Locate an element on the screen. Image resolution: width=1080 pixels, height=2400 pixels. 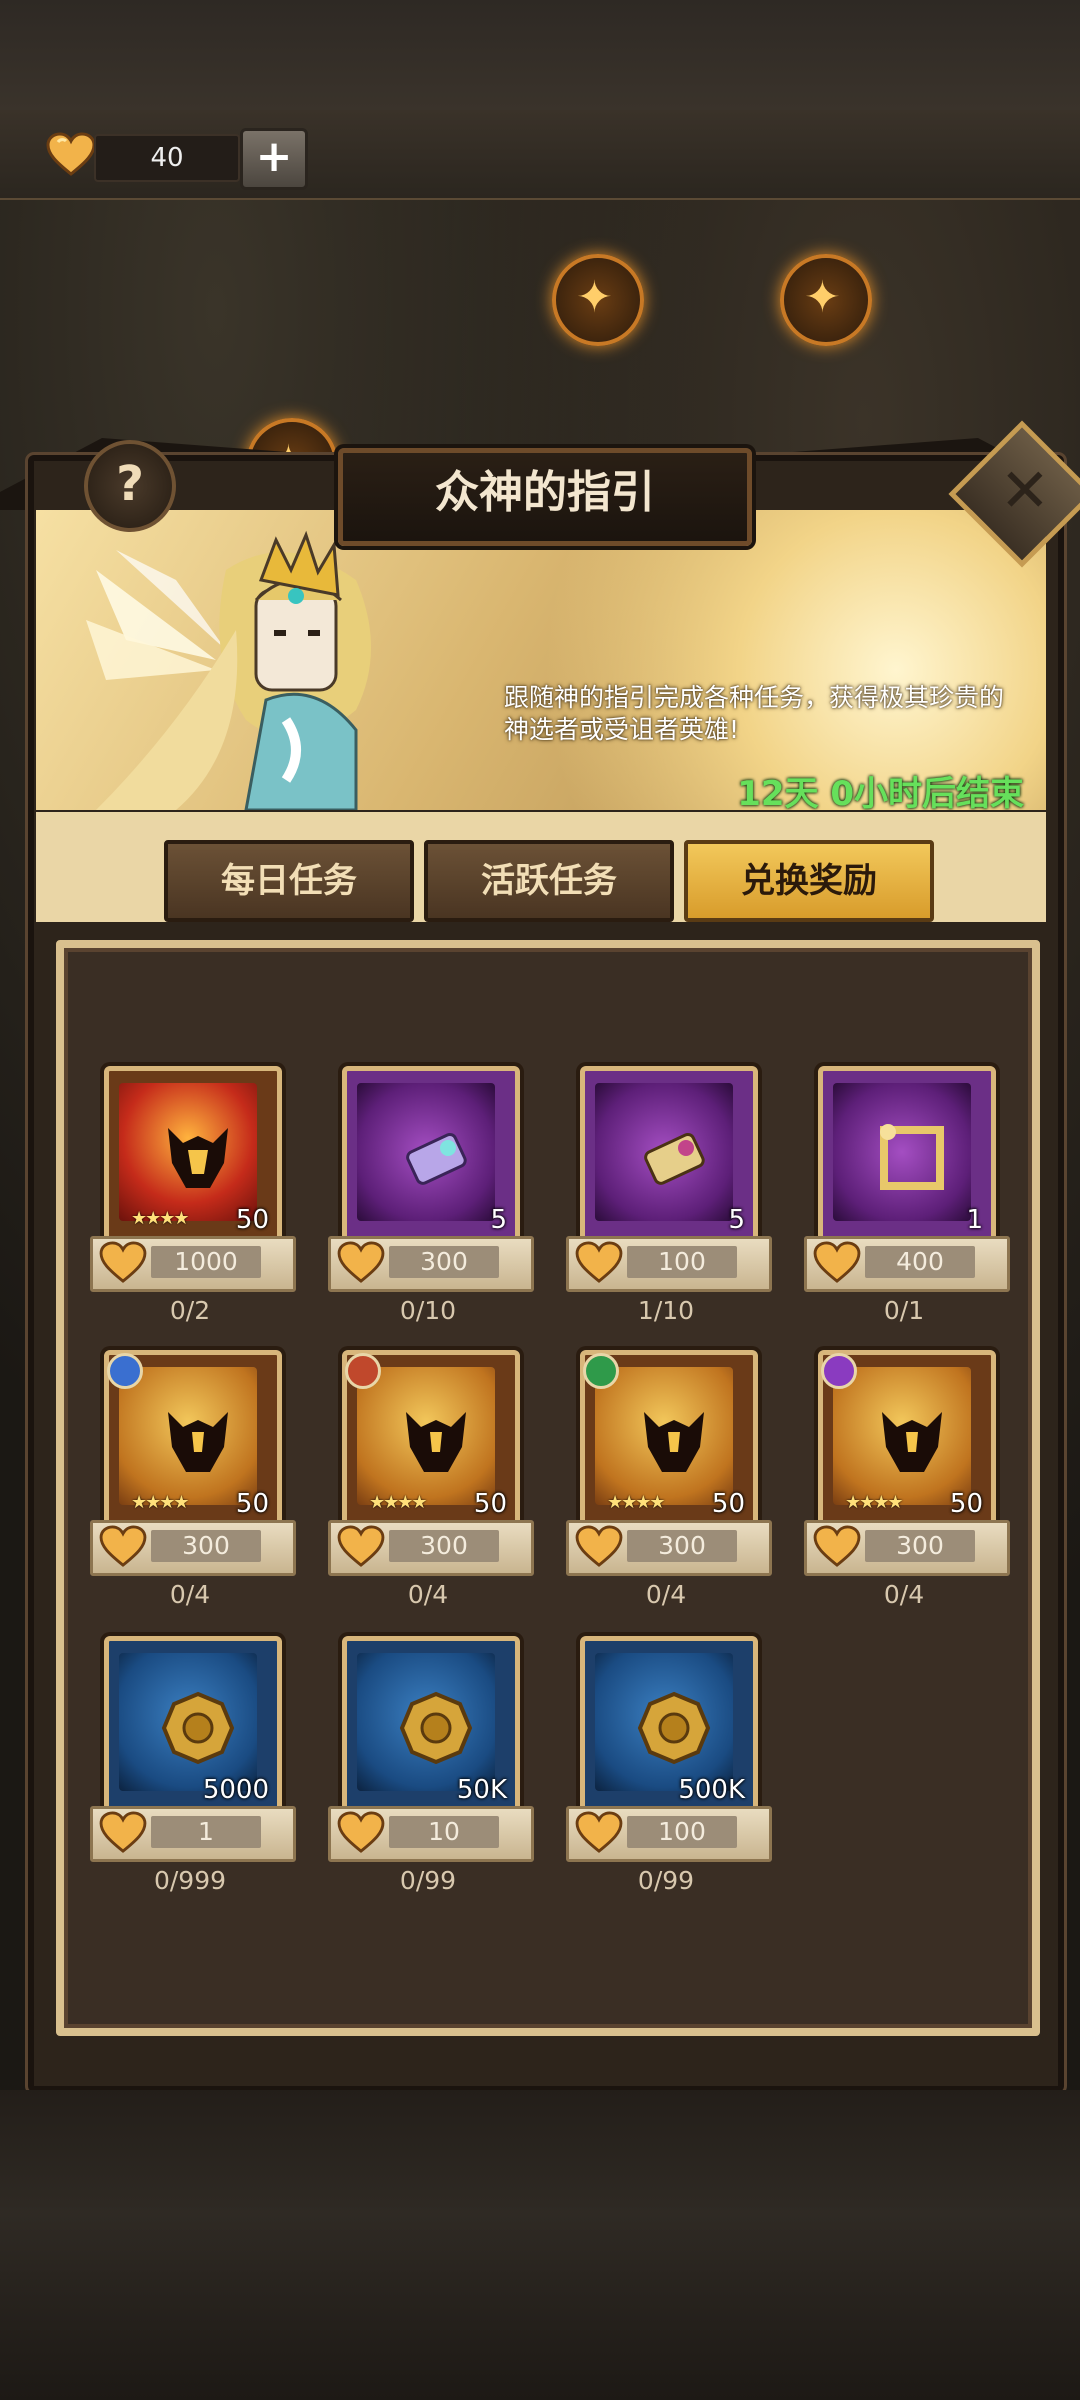
item-quantity: 500K is located at coordinates (711, 1790).